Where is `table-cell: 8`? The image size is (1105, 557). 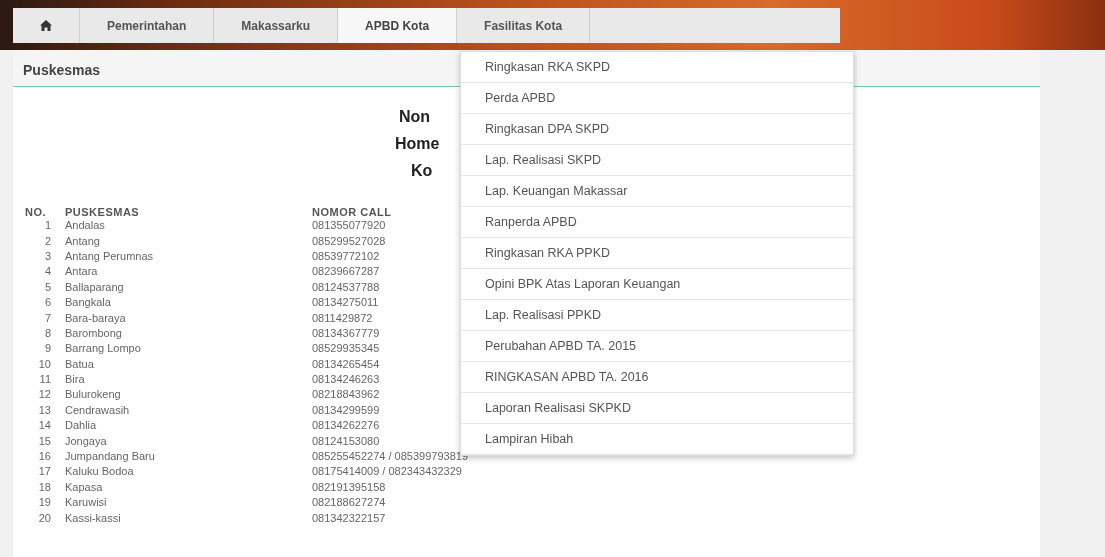 table-cell: 8 is located at coordinates (47, 332).